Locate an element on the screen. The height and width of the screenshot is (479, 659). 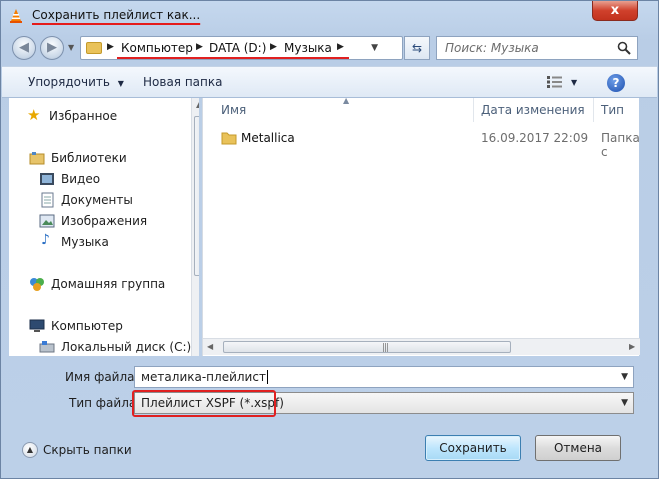
sidebar-item-label: Документы is located at coordinates (97, 200).